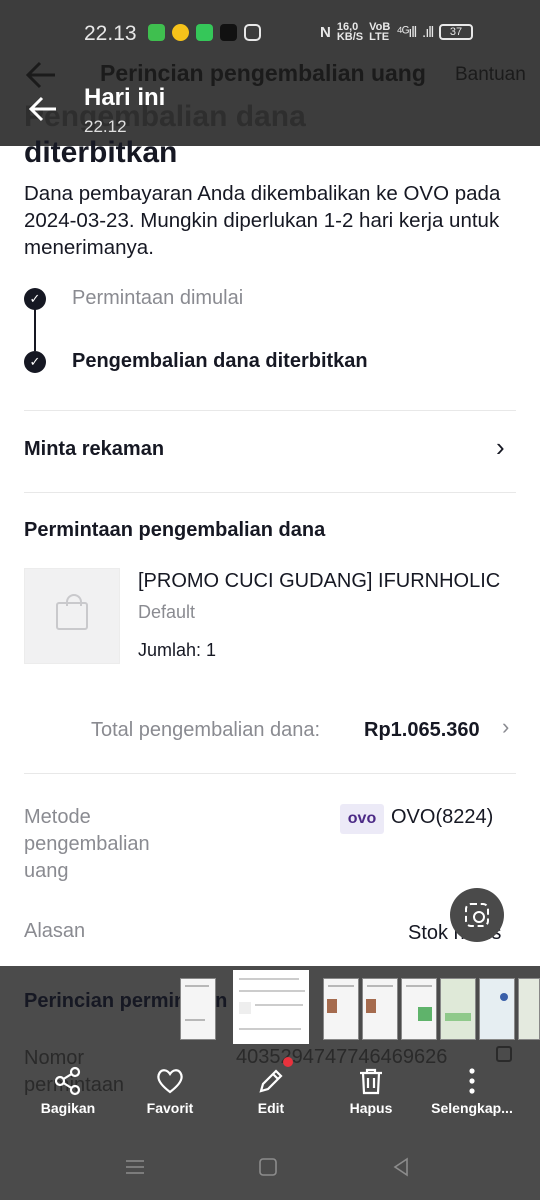  I want to click on step-issued: ✓ Pengembalian dana diterbitkan, so click(196, 361).